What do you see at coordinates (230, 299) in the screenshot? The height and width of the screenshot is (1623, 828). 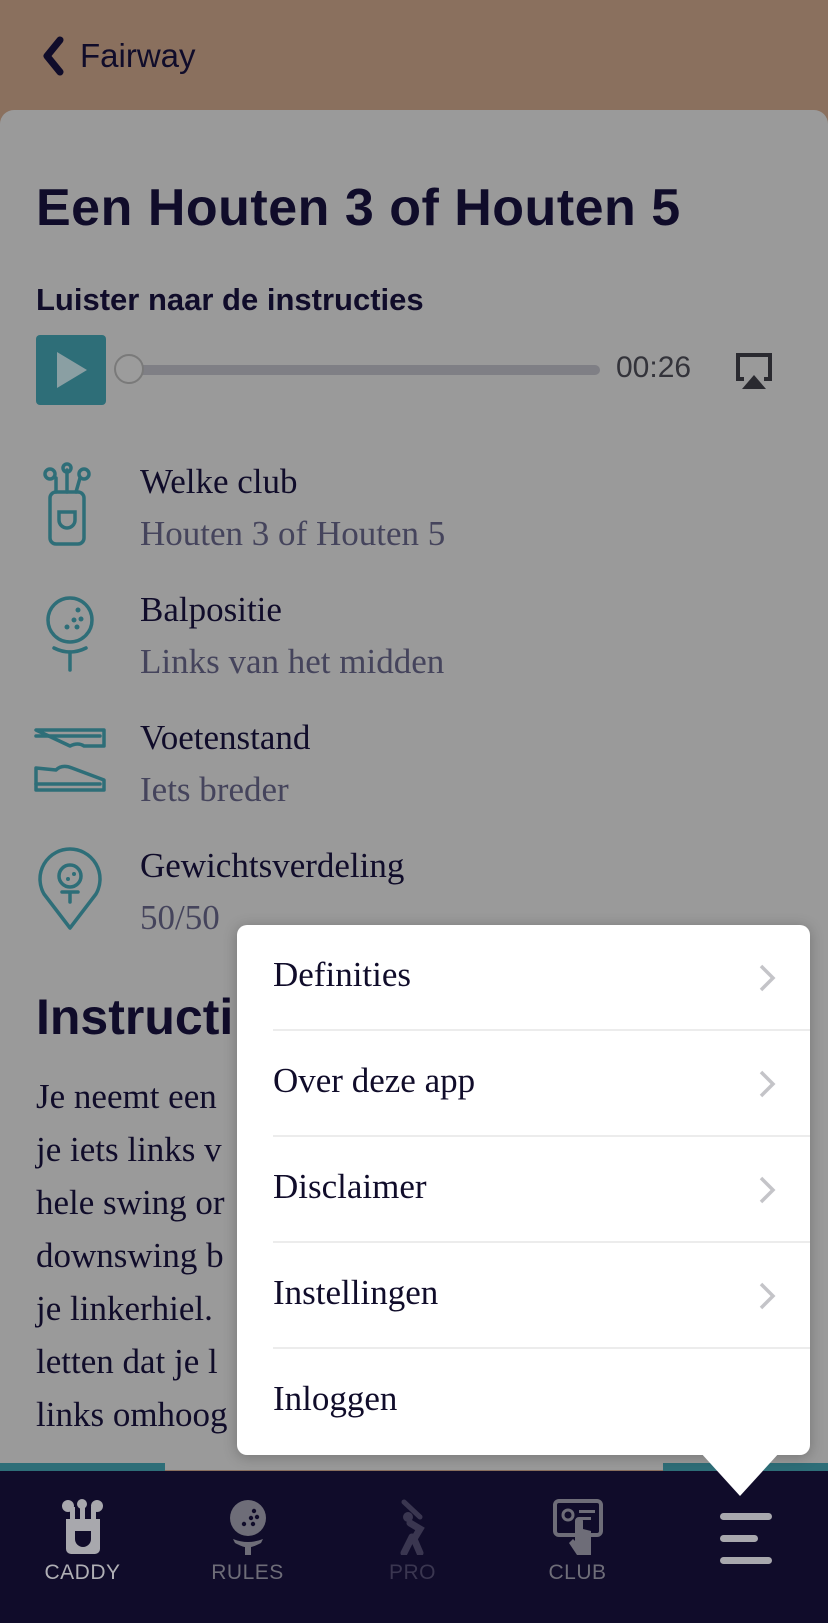 I see `audio-heading: Luister naar de instructies` at bounding box center [230, 299].